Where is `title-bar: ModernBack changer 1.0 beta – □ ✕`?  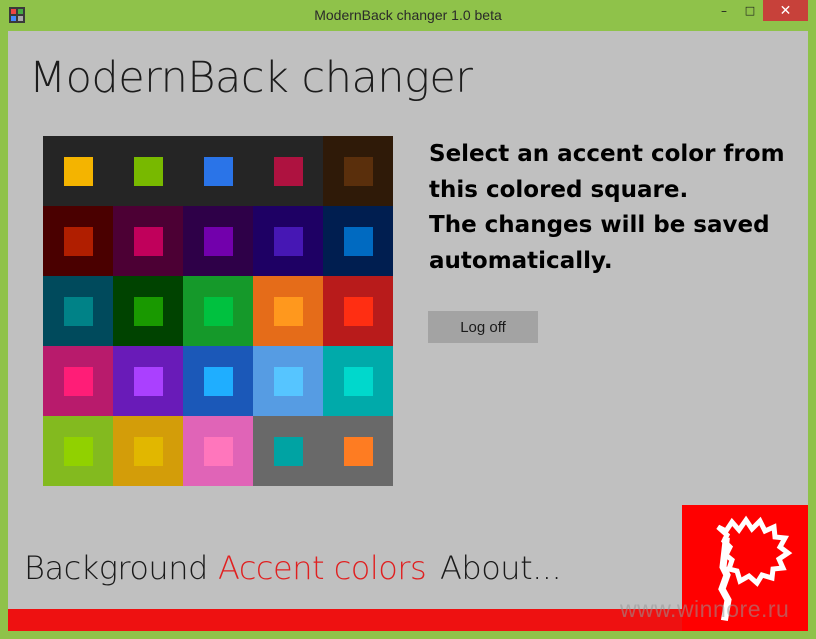
title-bar: ModernBack changer 1.0 beta – □ ✕ is located at coordinates (408, 15).